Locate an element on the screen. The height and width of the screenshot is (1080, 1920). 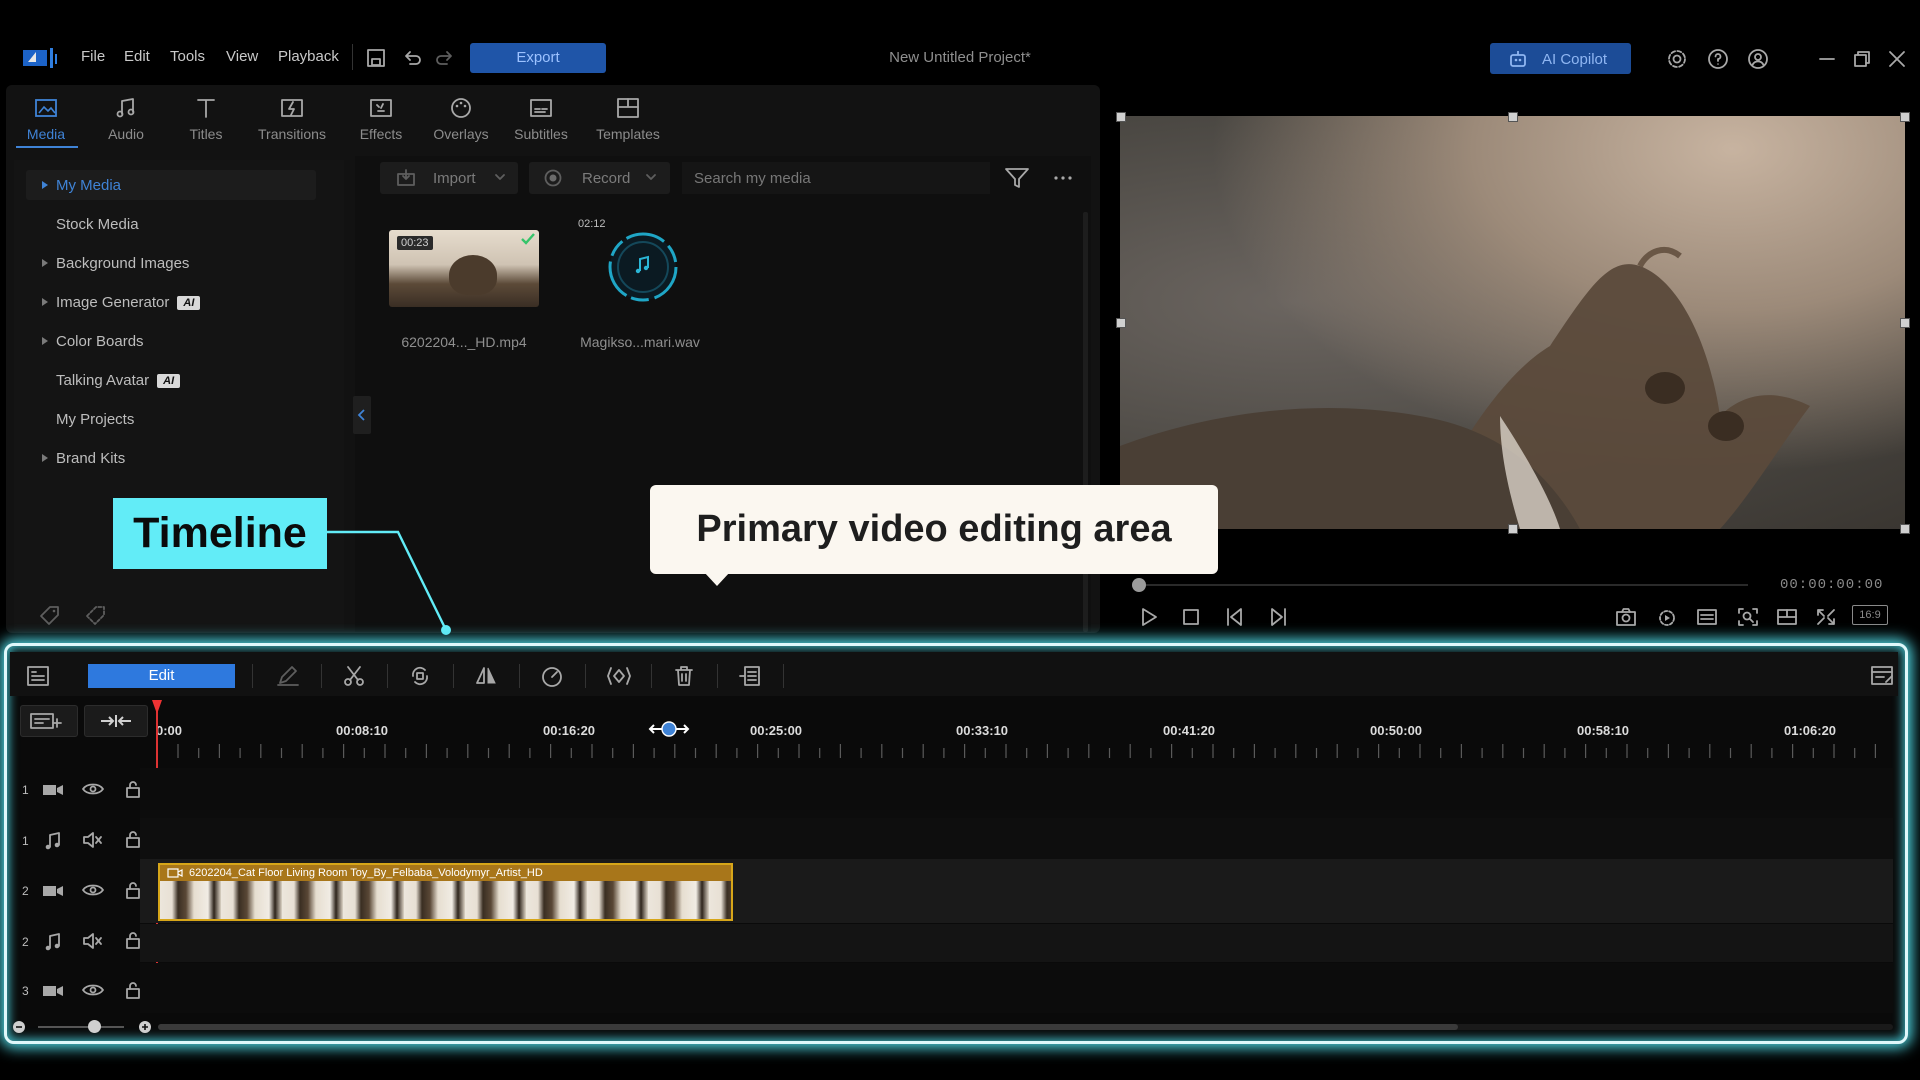
zoom-in-icon is located at coordinates (145, 1027).